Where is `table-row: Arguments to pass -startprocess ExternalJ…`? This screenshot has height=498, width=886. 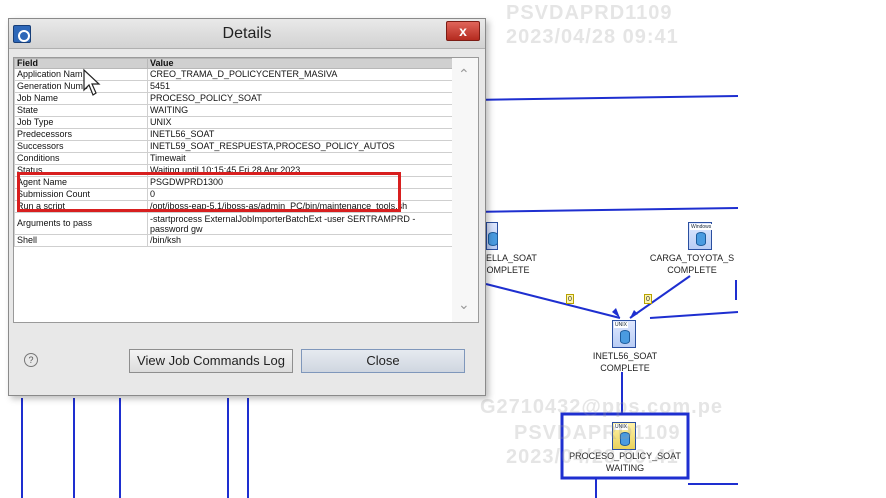 table-row: Arguments to pass -startprocess ExternalJ… is located at coordinates (233, 223).